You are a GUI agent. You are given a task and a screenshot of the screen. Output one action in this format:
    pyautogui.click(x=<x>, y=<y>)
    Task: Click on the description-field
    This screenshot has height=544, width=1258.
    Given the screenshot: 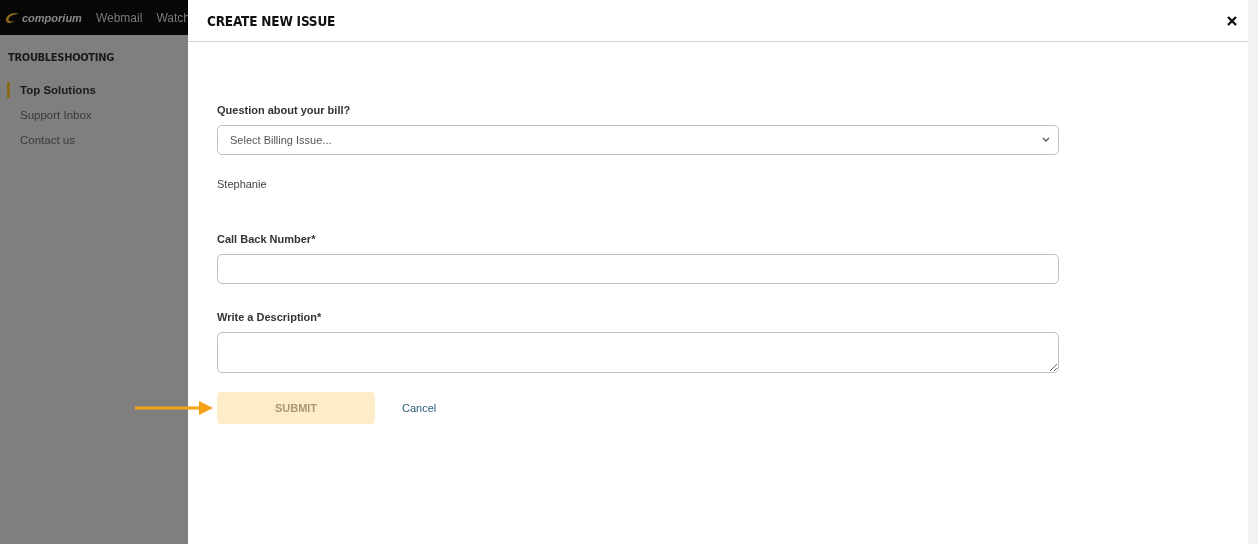 What is the action you would take?
    pyautogui.click(x=638, y=352)
    